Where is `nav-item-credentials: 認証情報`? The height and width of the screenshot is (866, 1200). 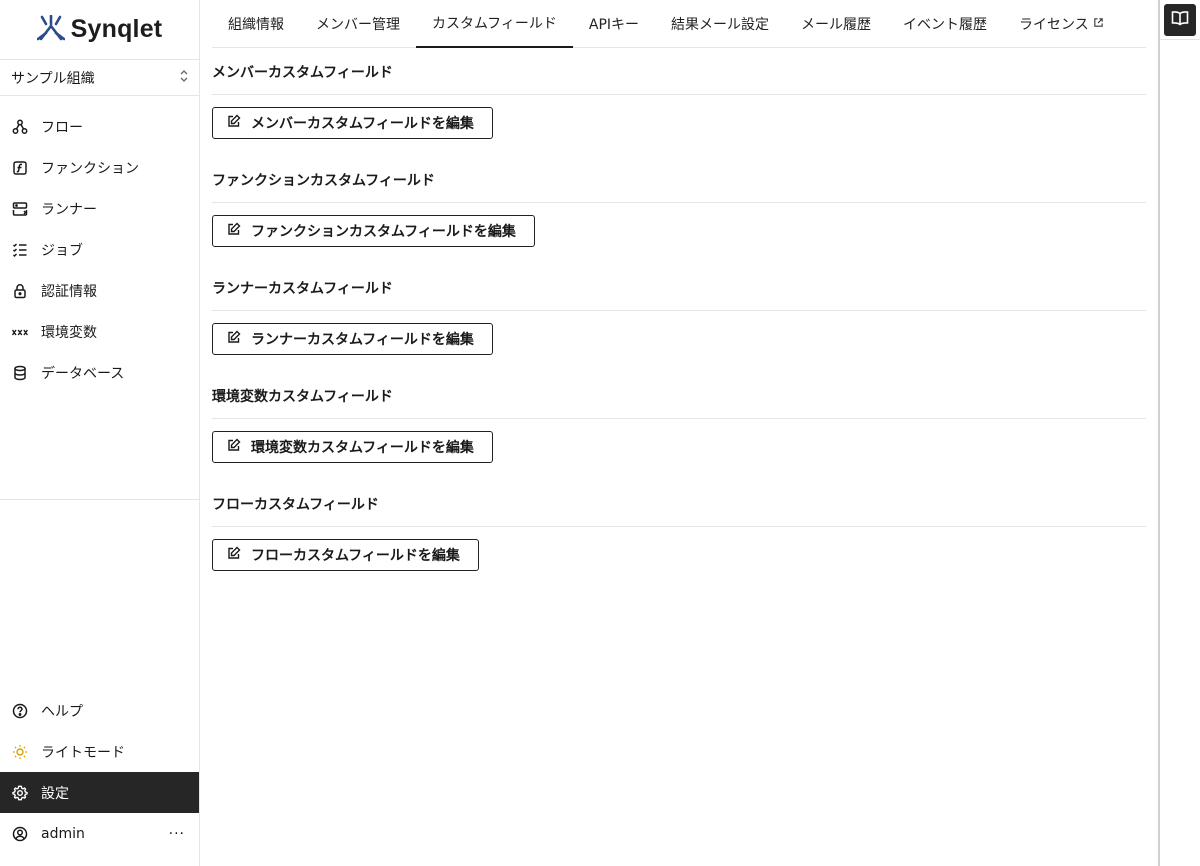
nav-item-credentials: 認証情報 is located at coordinates (99, 290).